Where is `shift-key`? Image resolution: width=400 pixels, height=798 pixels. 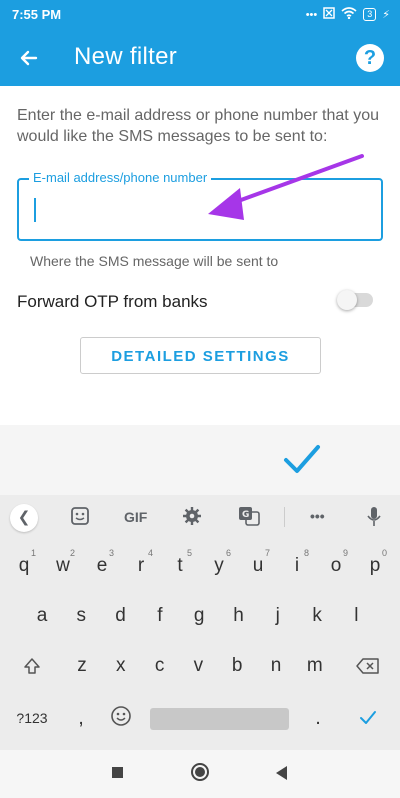
shift-key is located at coordinates (32, 666).